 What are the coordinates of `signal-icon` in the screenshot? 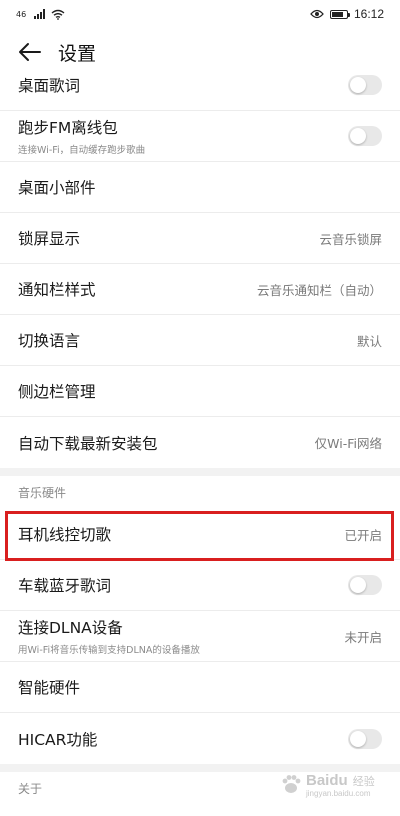 It's located at (40, 14).